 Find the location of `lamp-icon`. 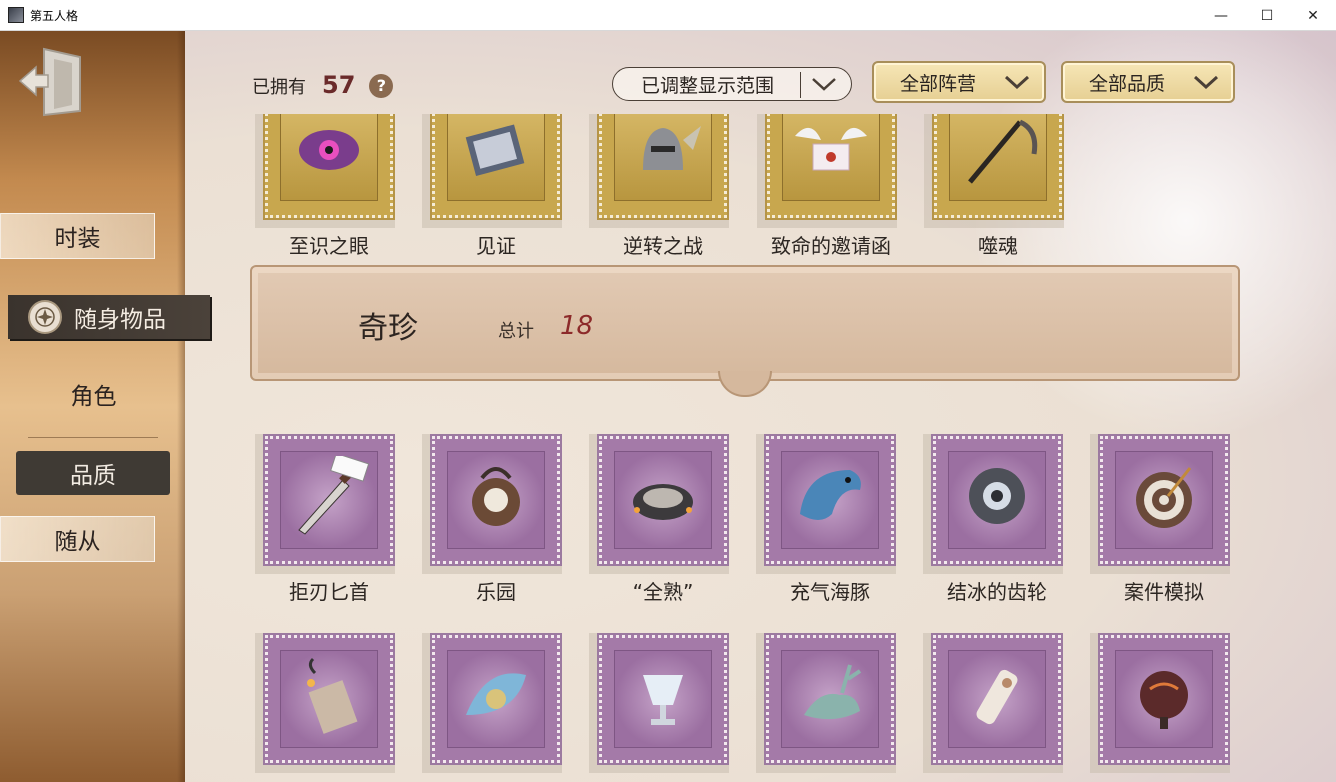

lamp-icon is located at coordinates (1164, 700).